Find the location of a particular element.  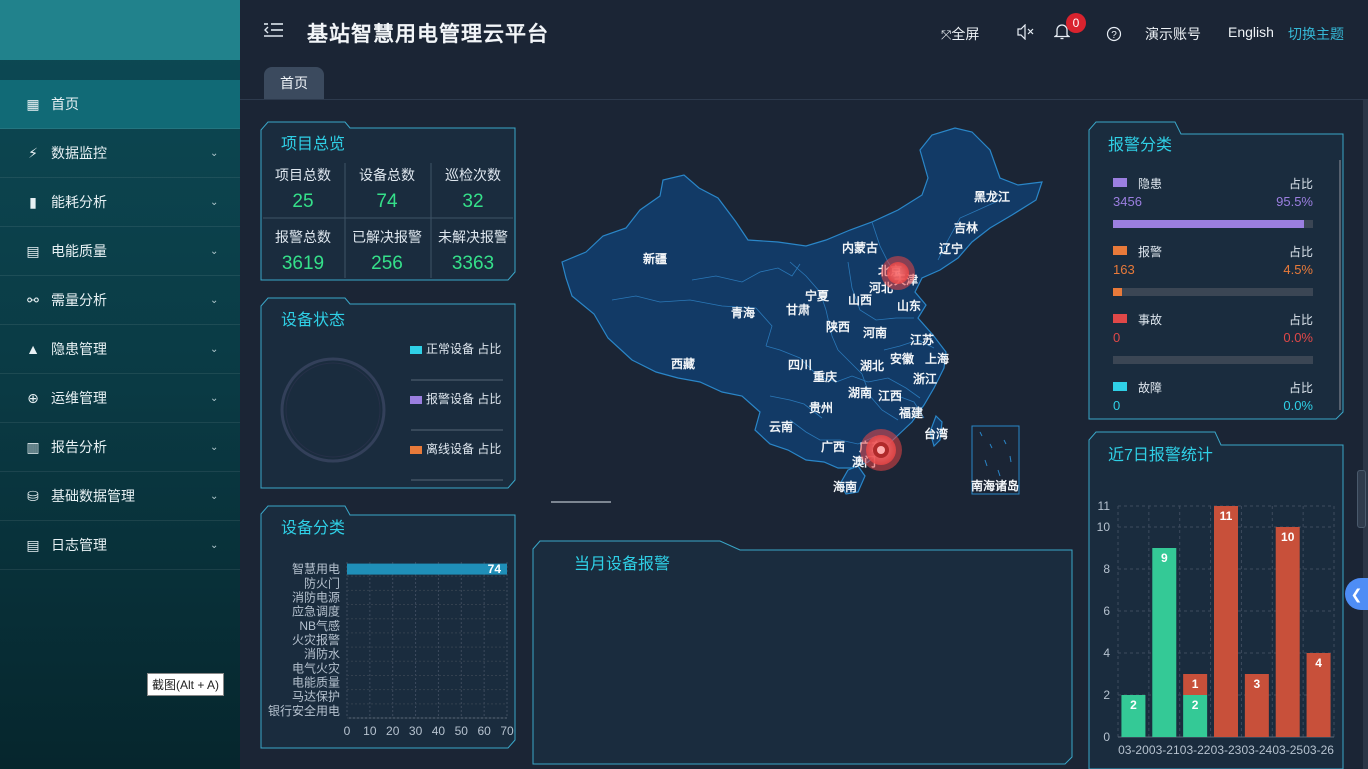

legend-item: 正常设备 占比 is located at coordinates (455, 348).